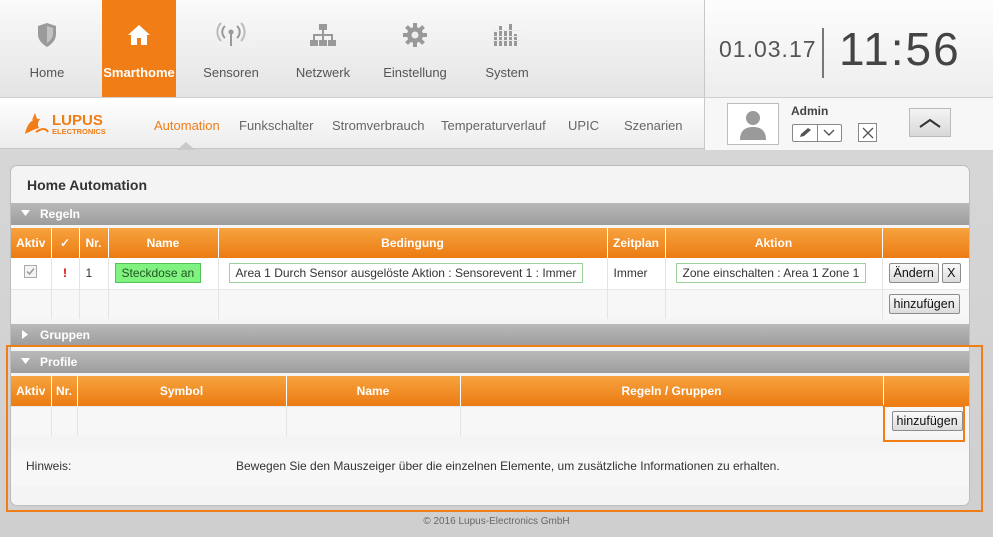  I want to click on date-display: 01.03.17, so click(768, 49).